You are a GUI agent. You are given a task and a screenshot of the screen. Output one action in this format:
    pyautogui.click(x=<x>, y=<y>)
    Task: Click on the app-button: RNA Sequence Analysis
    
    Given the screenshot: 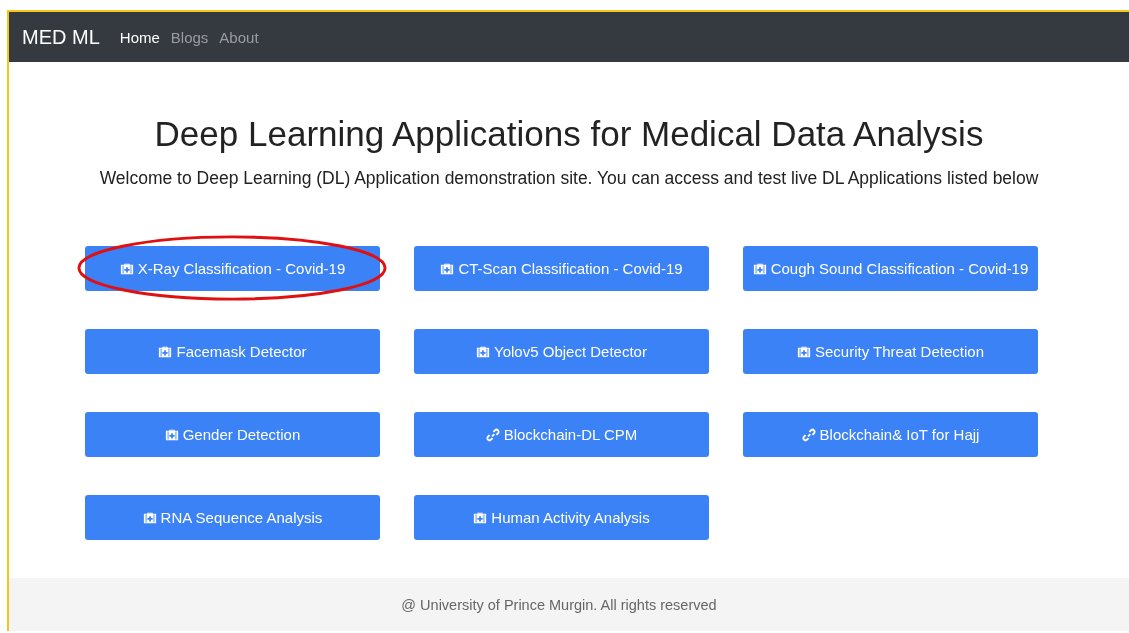 What is the action you would take?
    pyautogui.click(x=232, y=517)
    